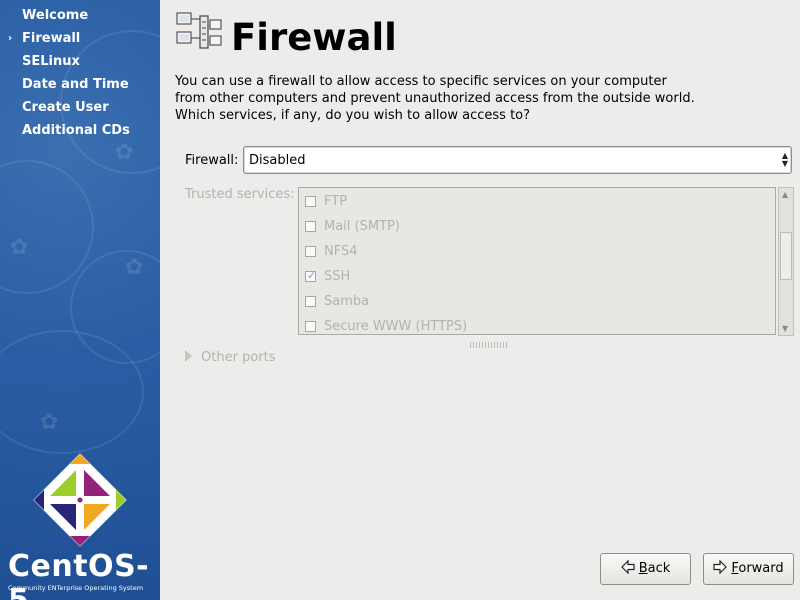  I want to click on arrow-left-icon, so click(627, 567).